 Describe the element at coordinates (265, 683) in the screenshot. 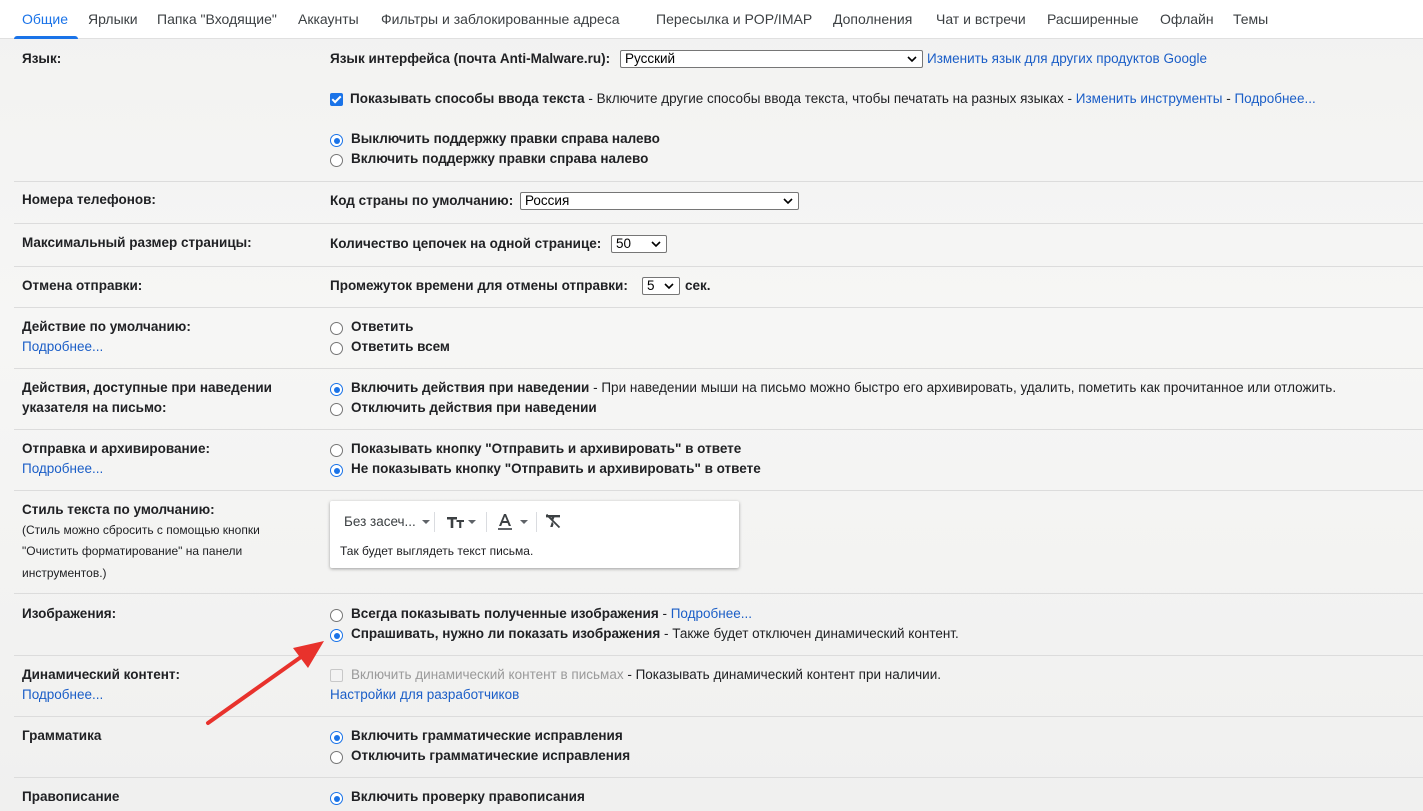

I see `annotation-arrow-icon` at that location.